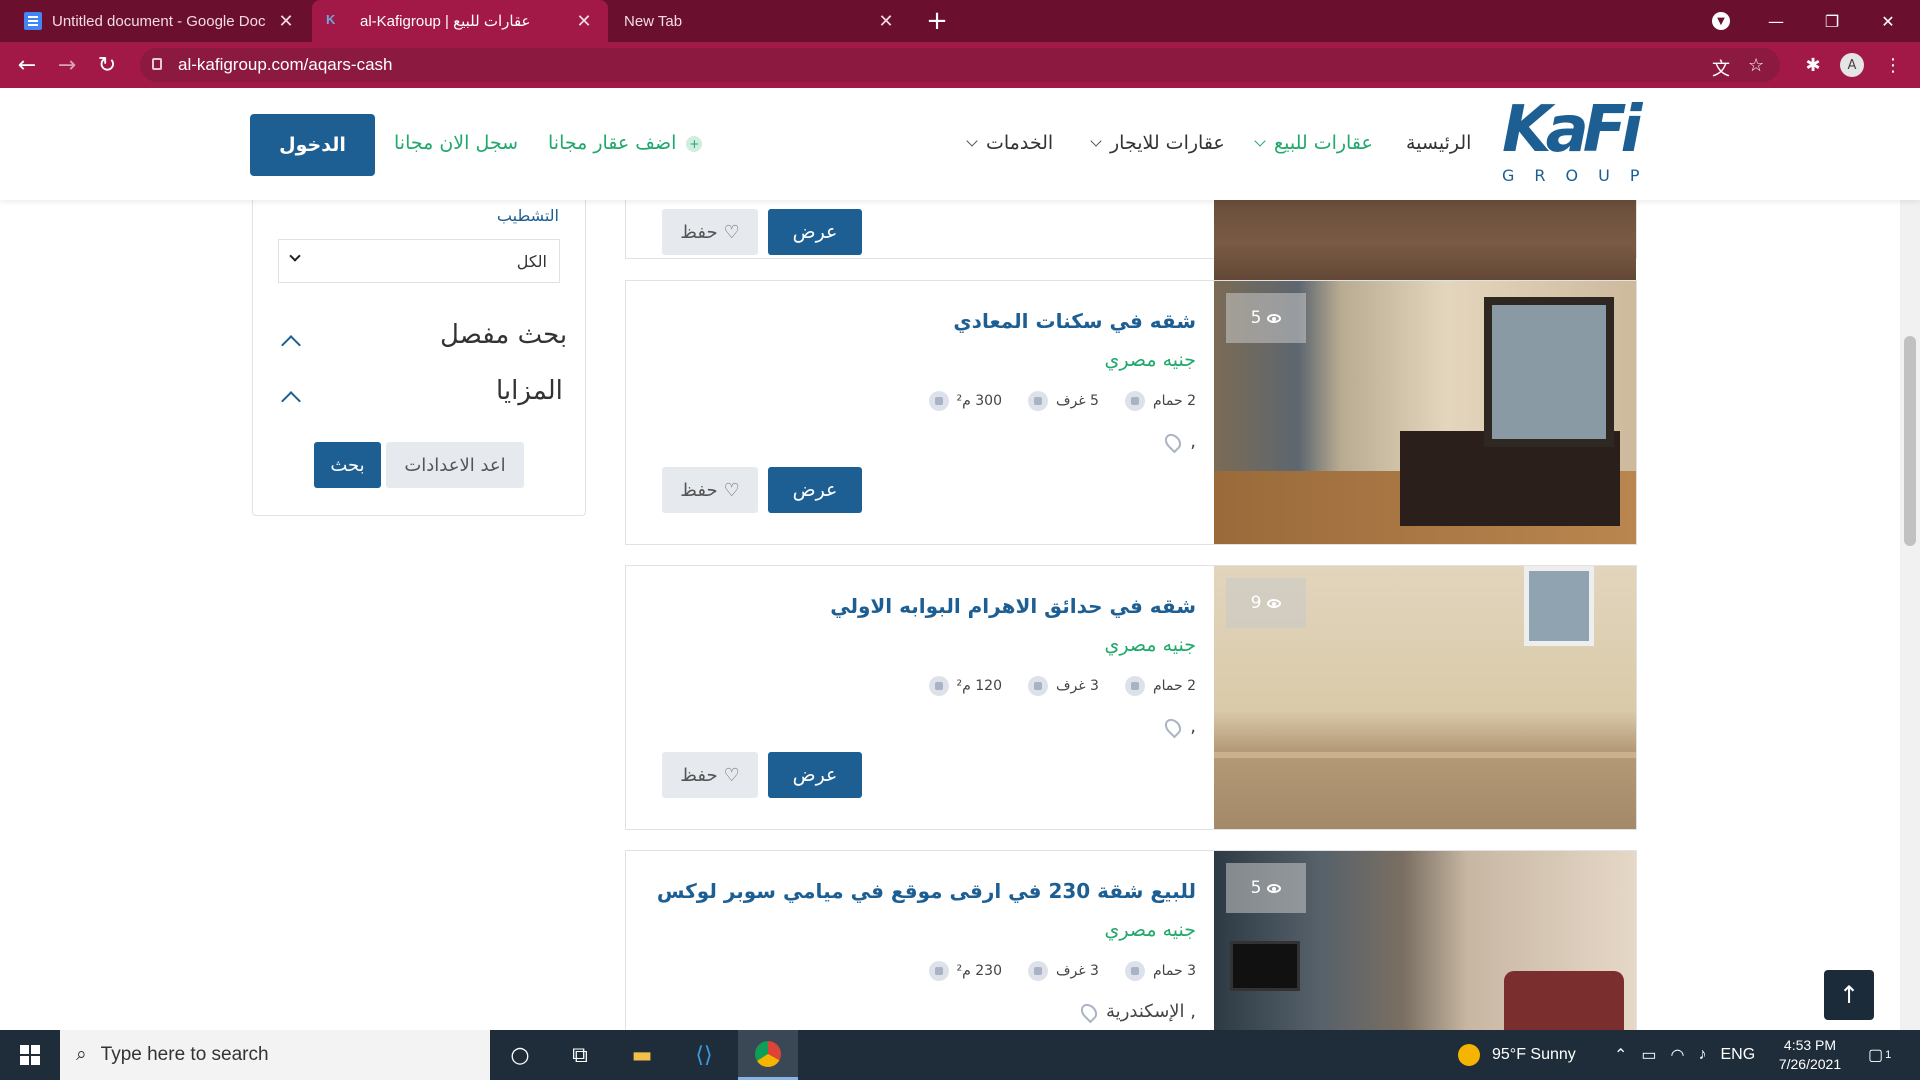  Describe the element at coordinates (1534, 1054) in the screenshot. I see `weather-text: 95°F Sunny` at that location.